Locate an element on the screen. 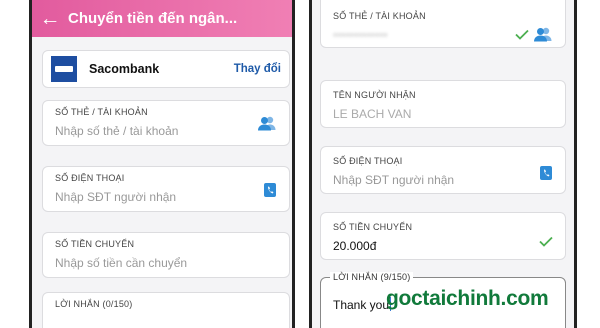 The width and height of the screenshot is (600, 328). message-field: LỜI NHẮN (0/150) is located at coordinates (166, 310).